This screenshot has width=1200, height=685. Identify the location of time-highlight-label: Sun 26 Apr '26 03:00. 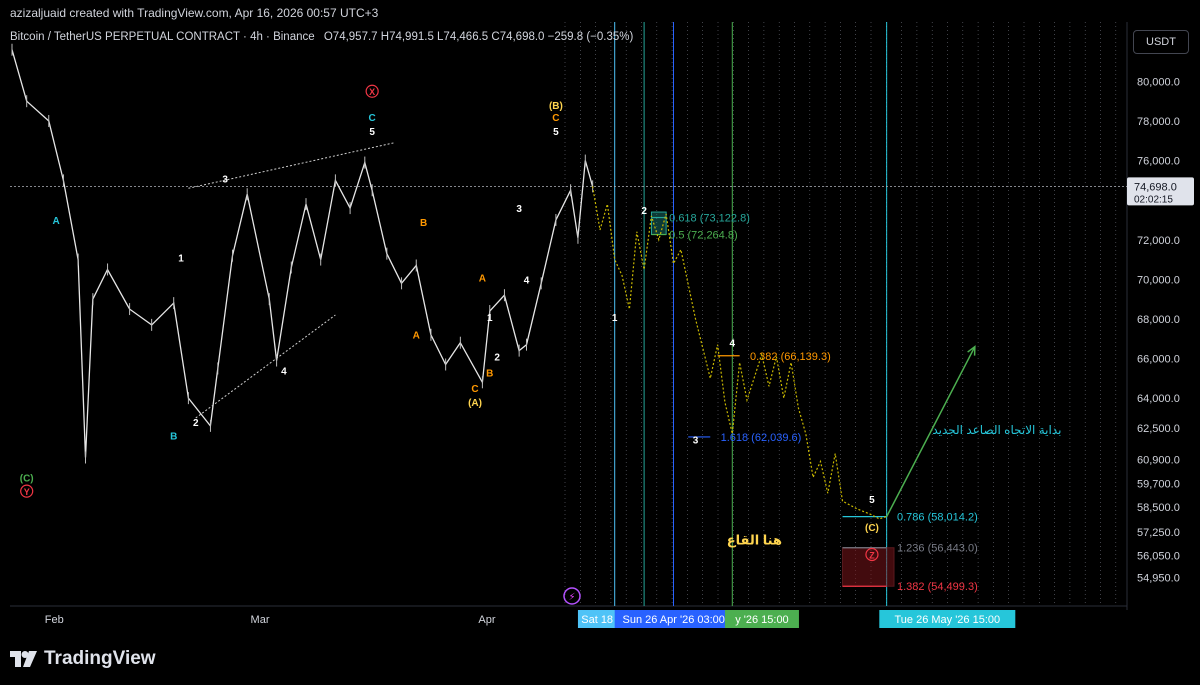
(673, 620).